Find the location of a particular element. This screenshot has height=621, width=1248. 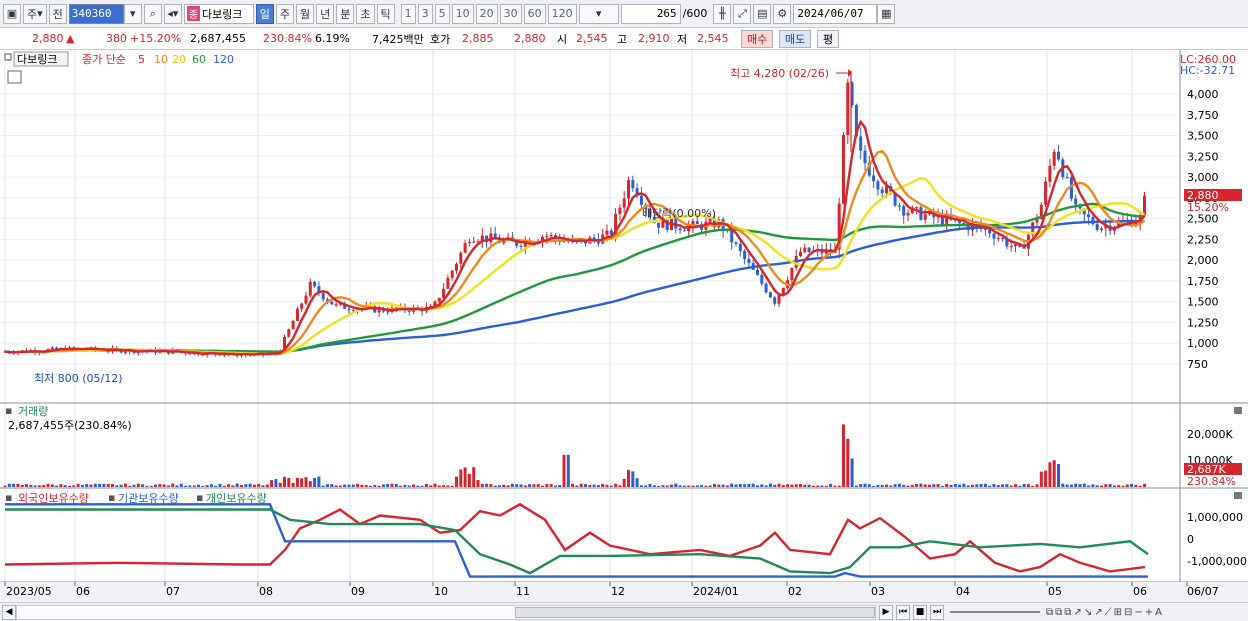

zoom-in-icon: + is located at coordinates (1149, 612).